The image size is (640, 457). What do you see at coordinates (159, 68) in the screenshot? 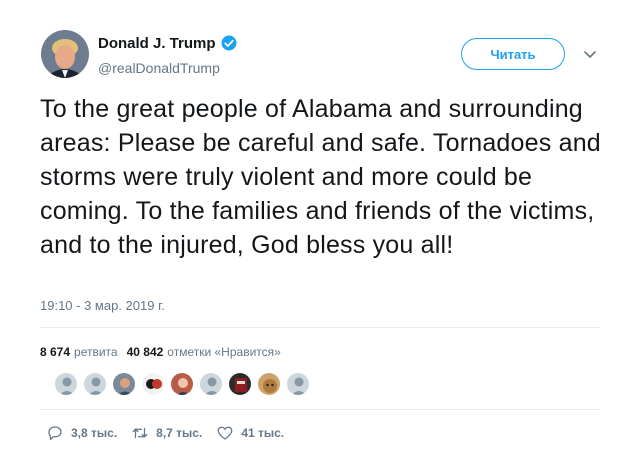
I see `user-handle: @realDonaldTrump` at bounding box center [159, 68].